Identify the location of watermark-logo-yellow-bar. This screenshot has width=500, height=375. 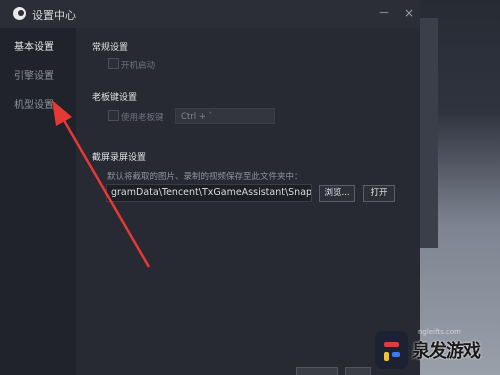
(386, 356).